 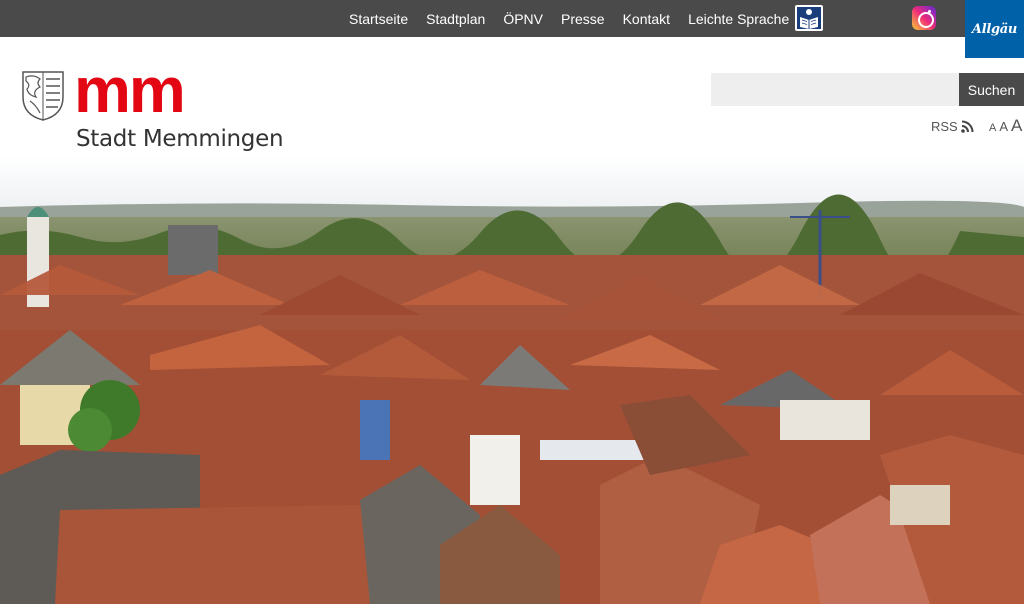 What do you see at coordinates (378, 19) in the screenshot?
I see `nav-startseite: Startseite` at bounding box center [378, 19].